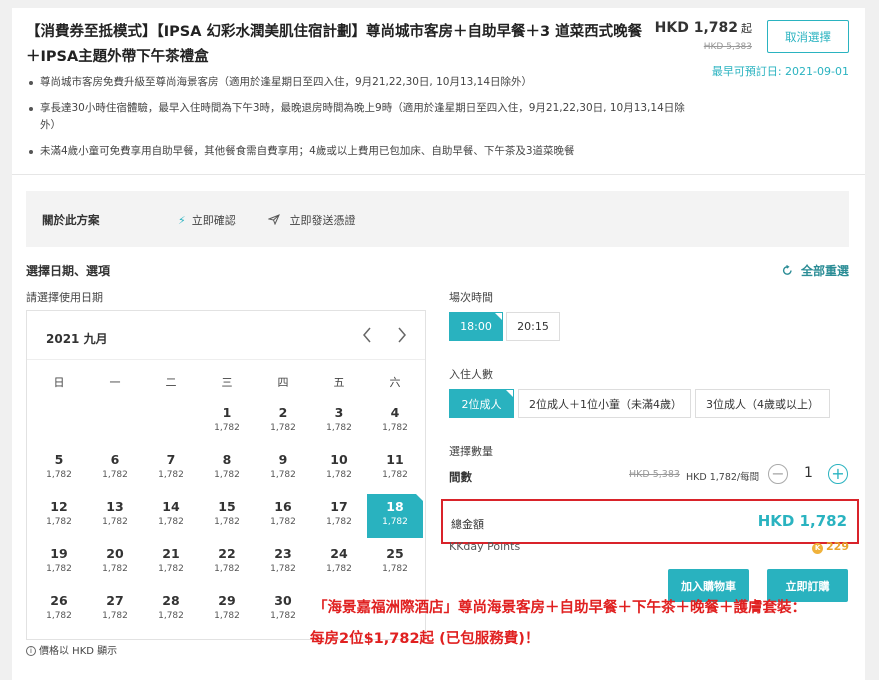 The image size is (879, 680). I want to click on day-number: 27, so click(115, 600).